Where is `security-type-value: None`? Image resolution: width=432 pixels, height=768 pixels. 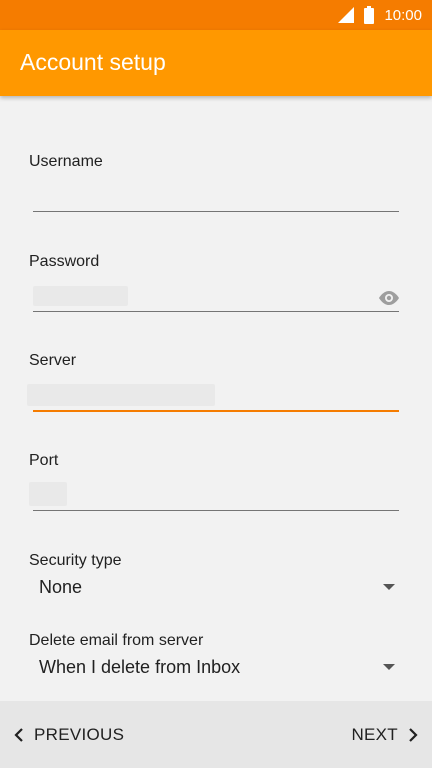 security-type-value: None is located at coordinates (61, 587).